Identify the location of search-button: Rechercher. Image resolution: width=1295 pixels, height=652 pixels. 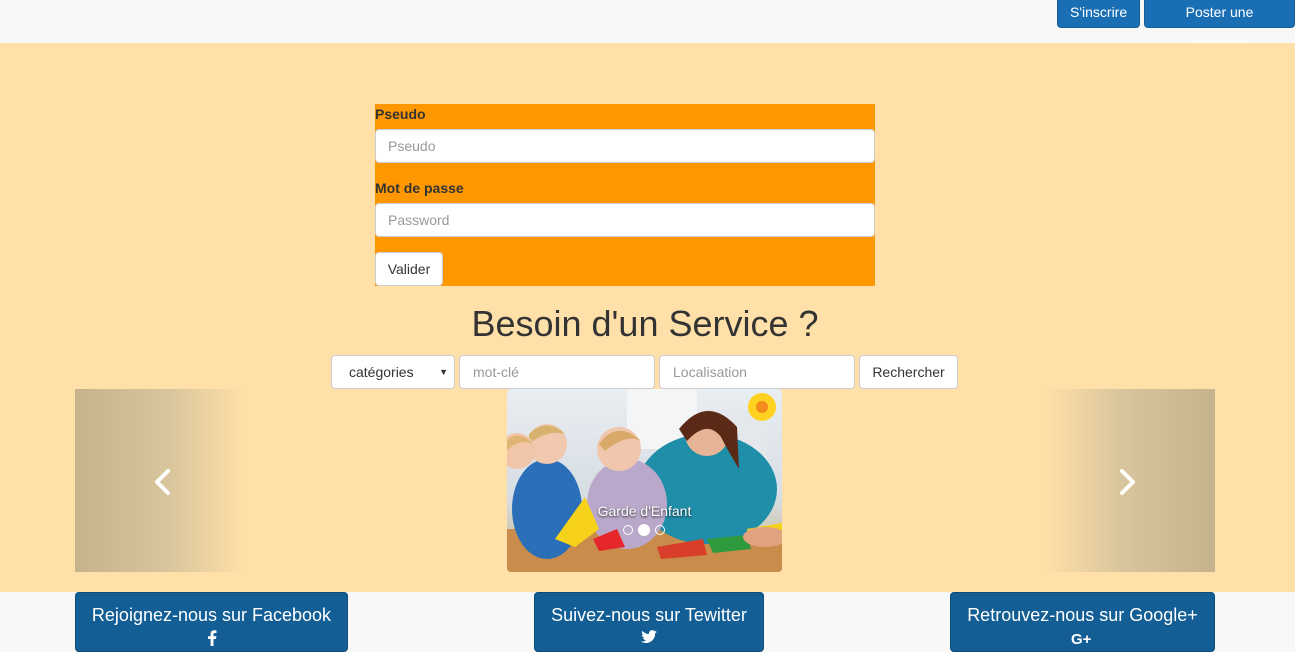
(908, 372).